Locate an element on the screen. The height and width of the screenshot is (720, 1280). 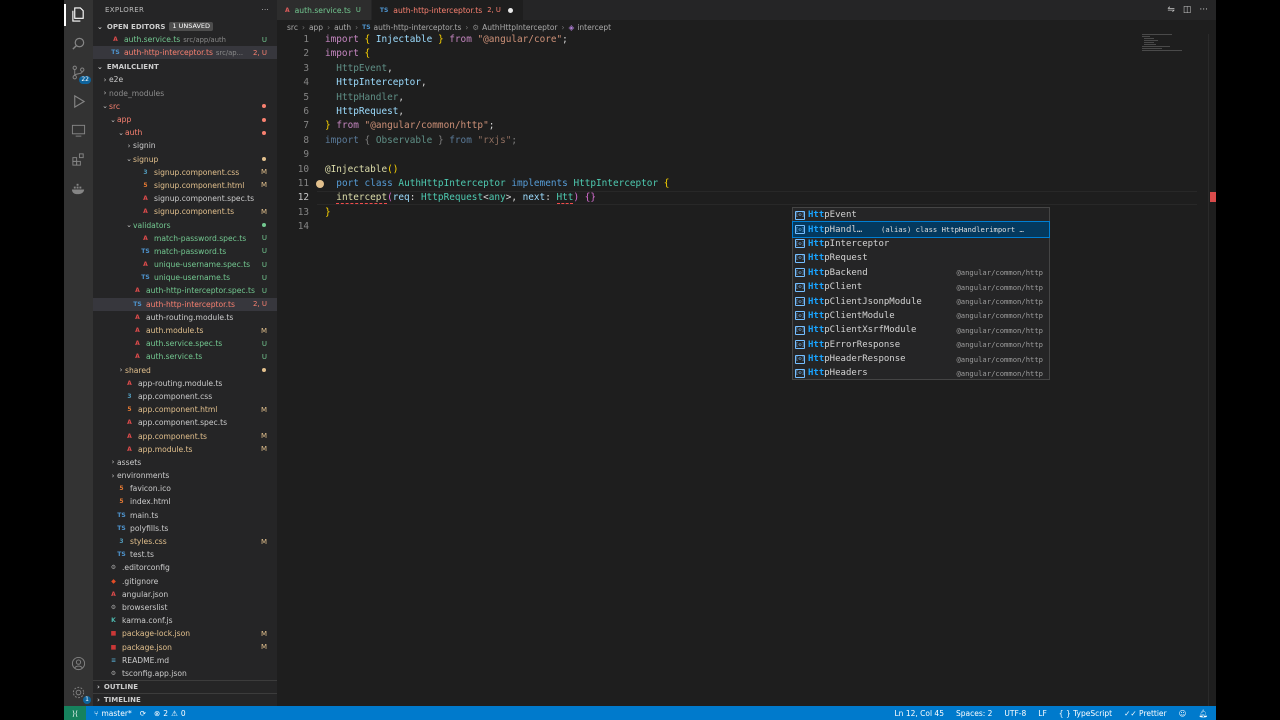
file-item: 3 app.component.css is located at coordinates (185, 396).